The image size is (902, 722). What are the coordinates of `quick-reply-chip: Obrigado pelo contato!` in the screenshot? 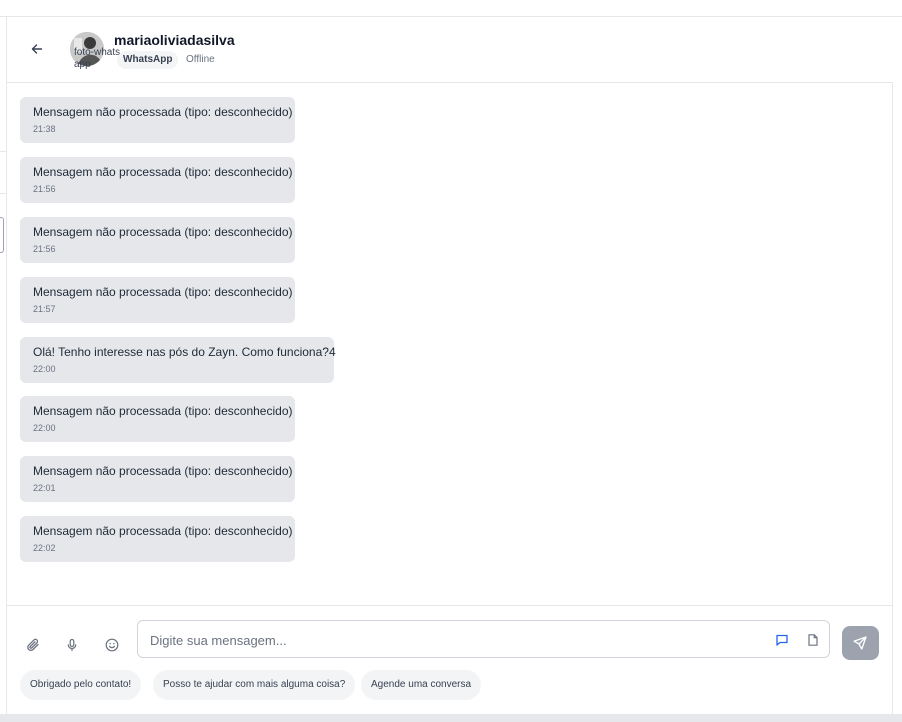 It's located at (81, 685).